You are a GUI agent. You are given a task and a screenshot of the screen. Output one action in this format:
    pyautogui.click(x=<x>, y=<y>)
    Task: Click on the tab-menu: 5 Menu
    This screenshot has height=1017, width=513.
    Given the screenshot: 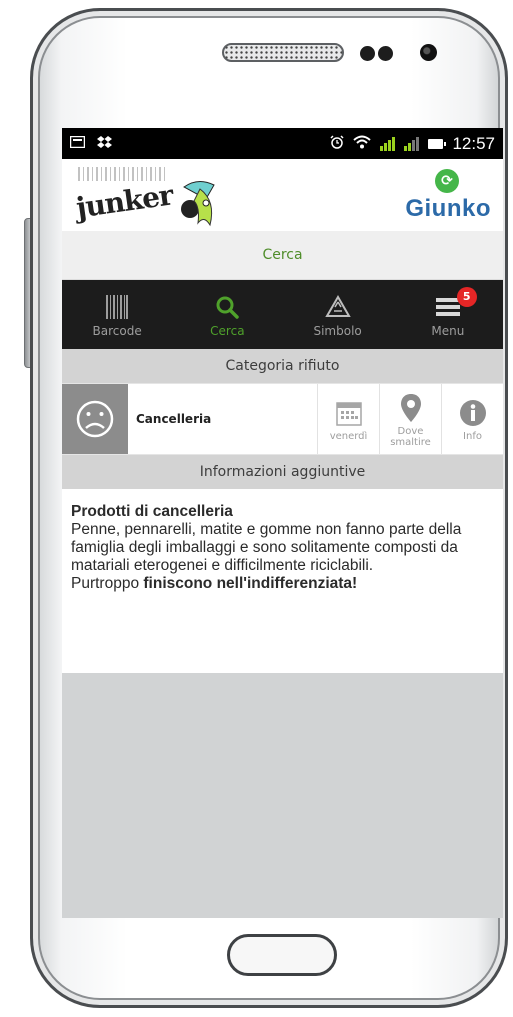 What is the action you would take?
    pyautogui.click(x=448, y=314)
    